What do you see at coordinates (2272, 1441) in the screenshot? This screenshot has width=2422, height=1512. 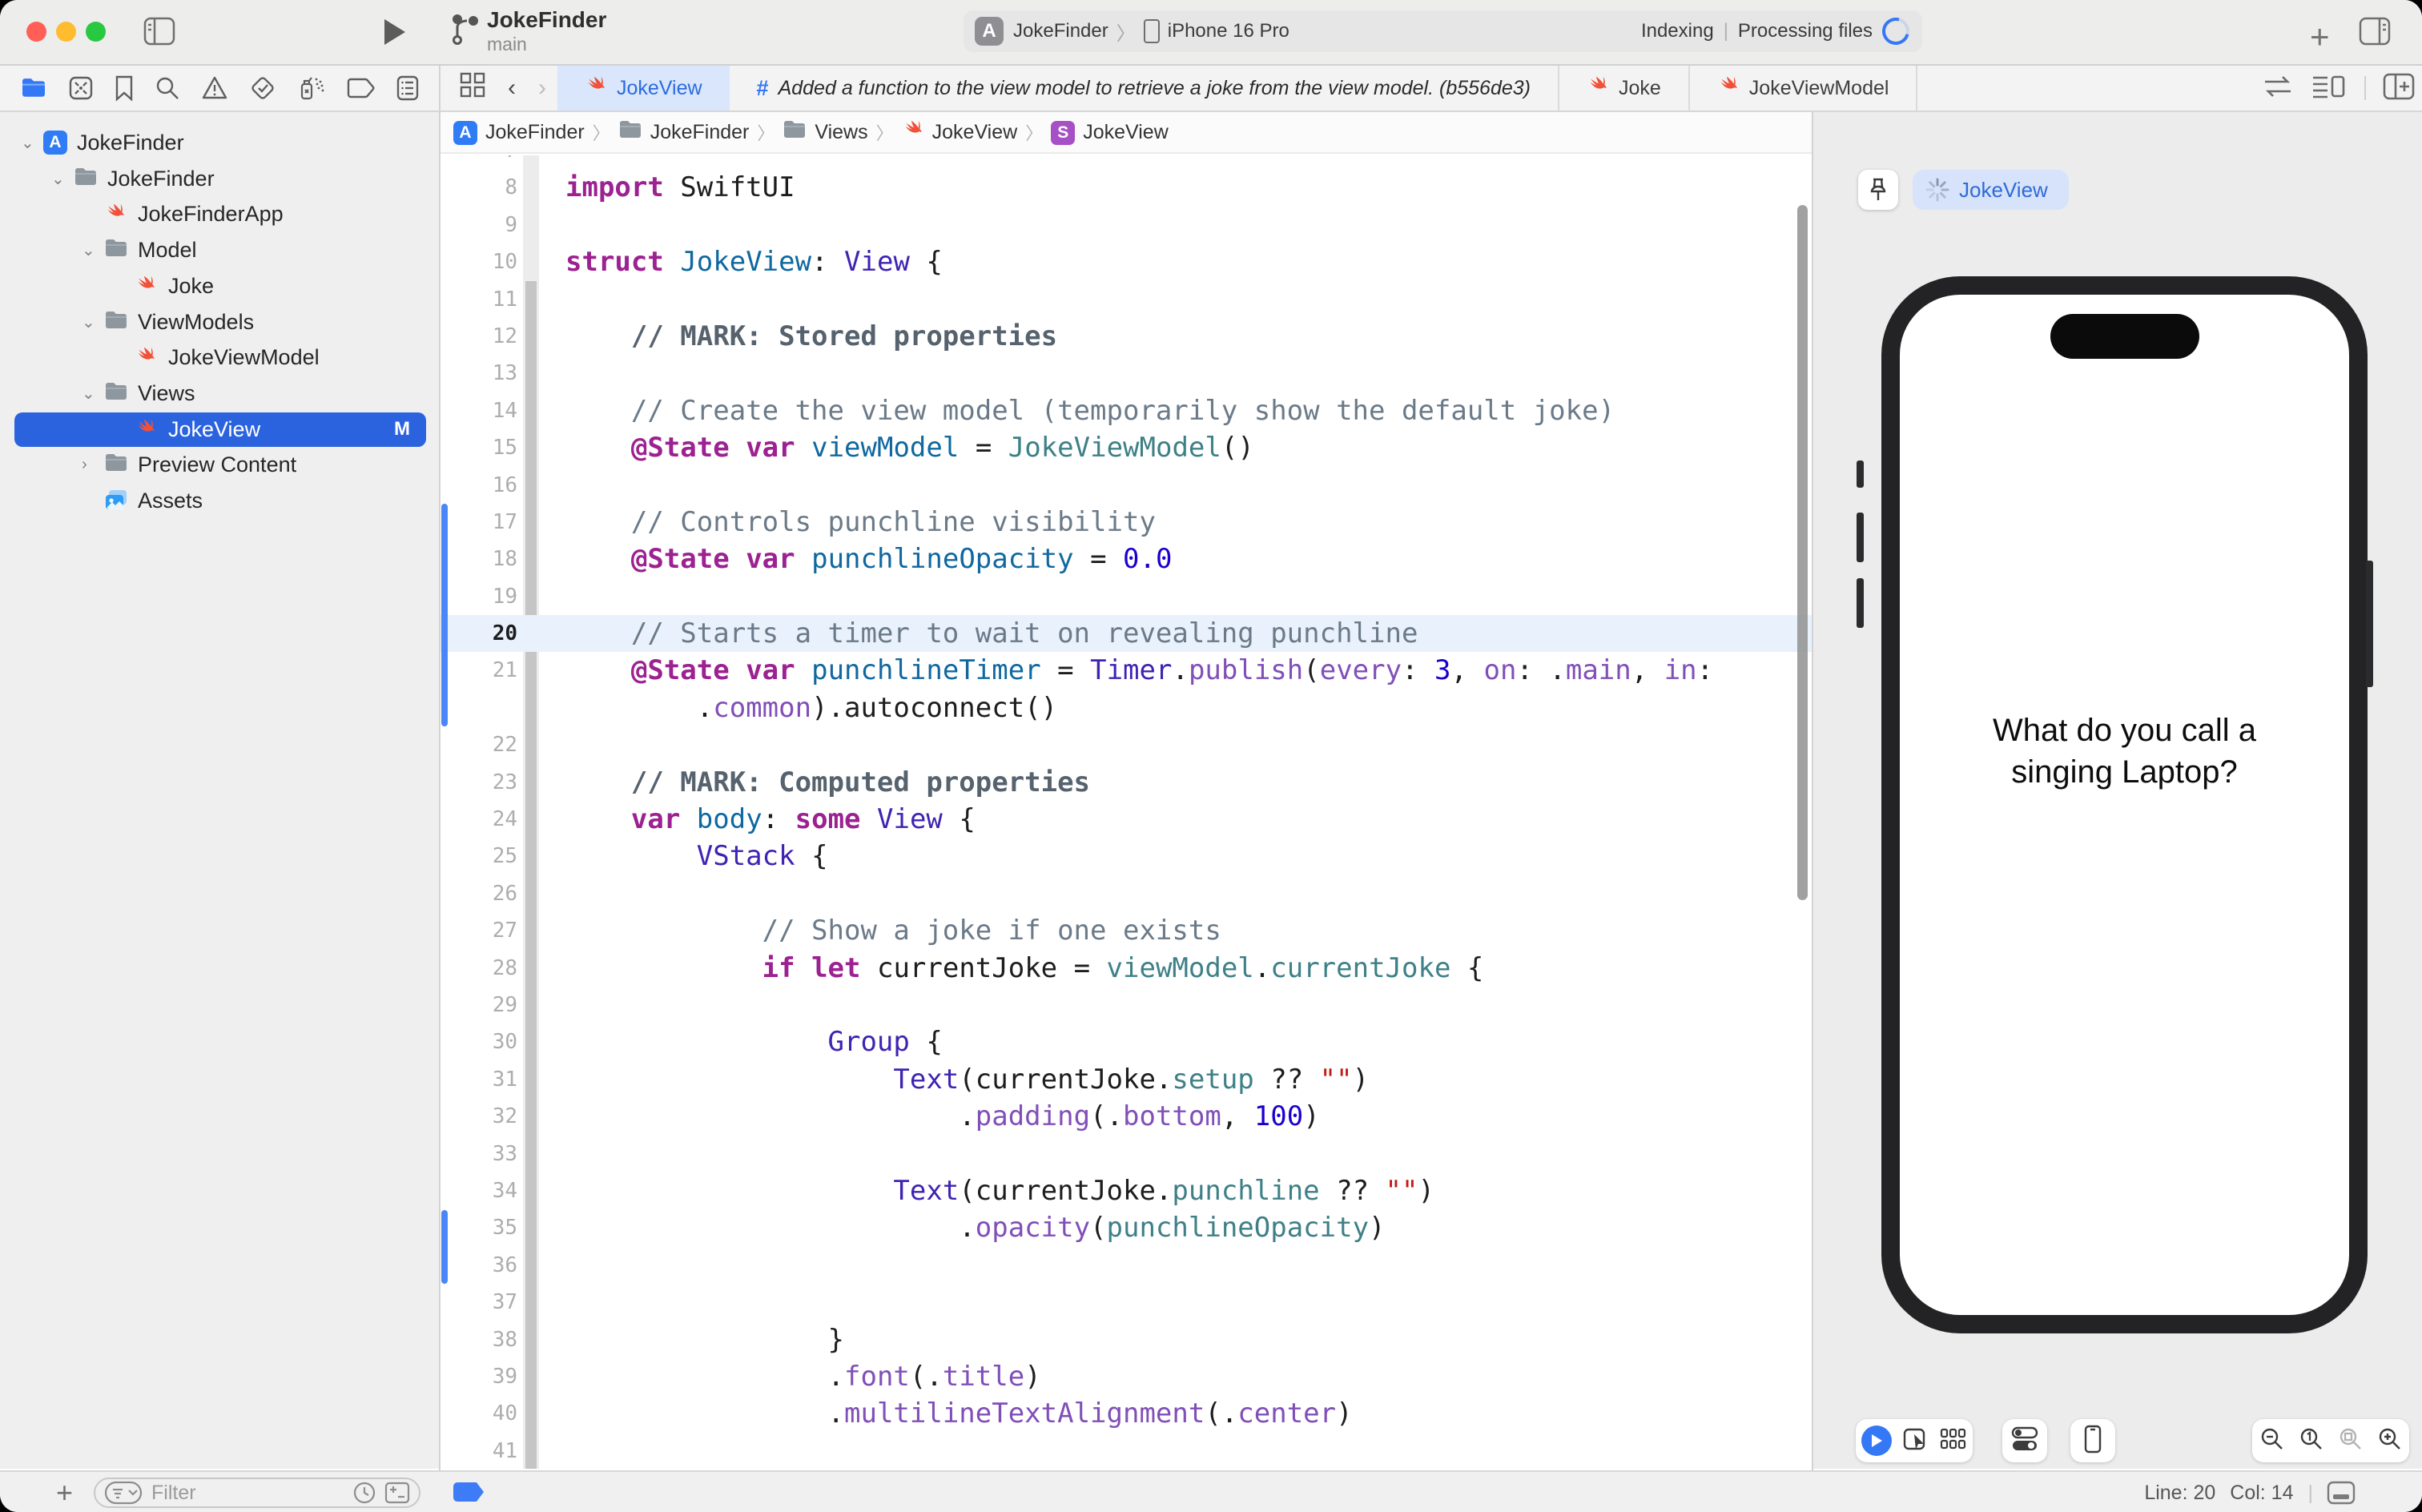 I see `zoom-out-icon` at bounding box center [2272, 1441].